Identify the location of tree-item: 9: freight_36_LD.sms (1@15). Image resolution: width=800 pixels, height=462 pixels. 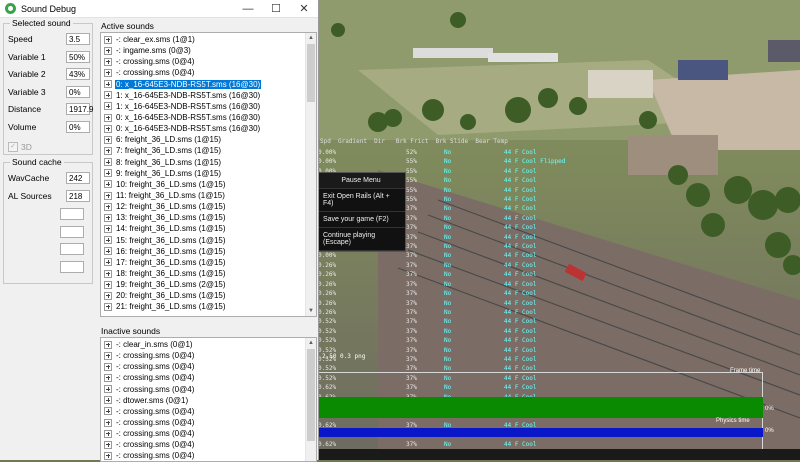
(208, 173).